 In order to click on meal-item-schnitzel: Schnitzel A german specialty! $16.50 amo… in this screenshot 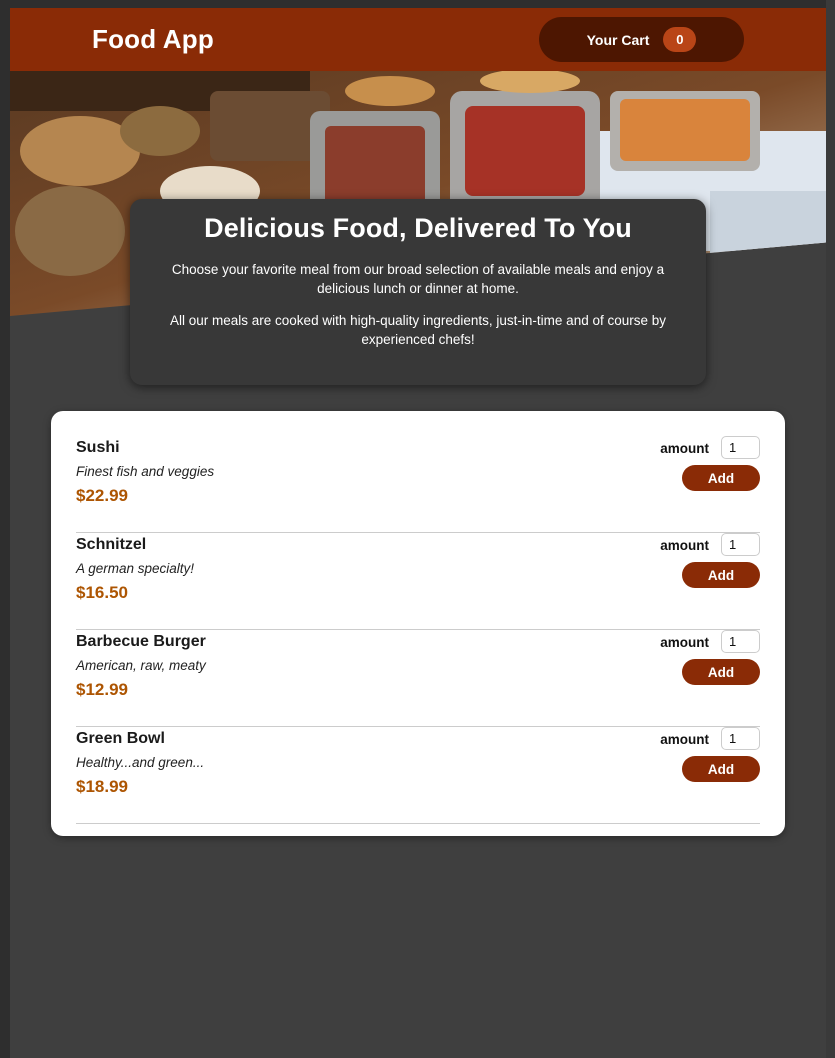, I will do `click(418, 581)`.